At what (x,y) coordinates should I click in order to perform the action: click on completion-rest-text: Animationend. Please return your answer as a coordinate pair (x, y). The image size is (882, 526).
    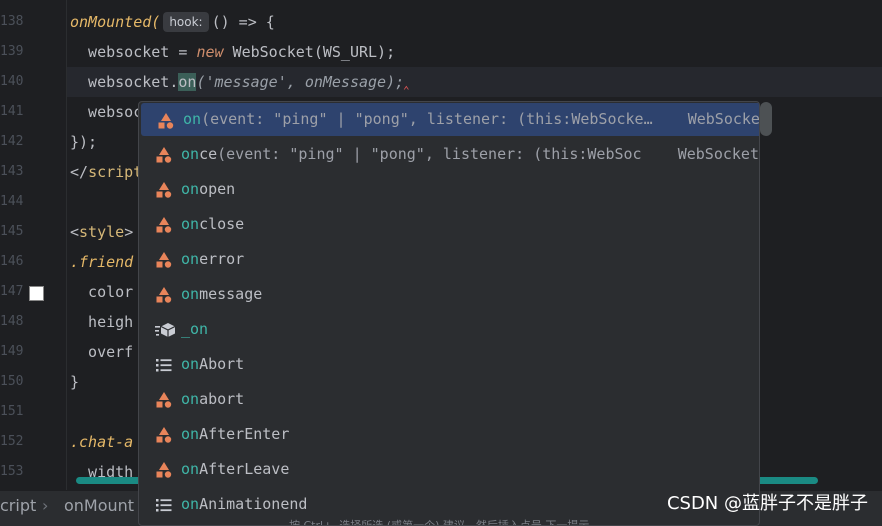
    Looking at the image, I should click on (253, 504).